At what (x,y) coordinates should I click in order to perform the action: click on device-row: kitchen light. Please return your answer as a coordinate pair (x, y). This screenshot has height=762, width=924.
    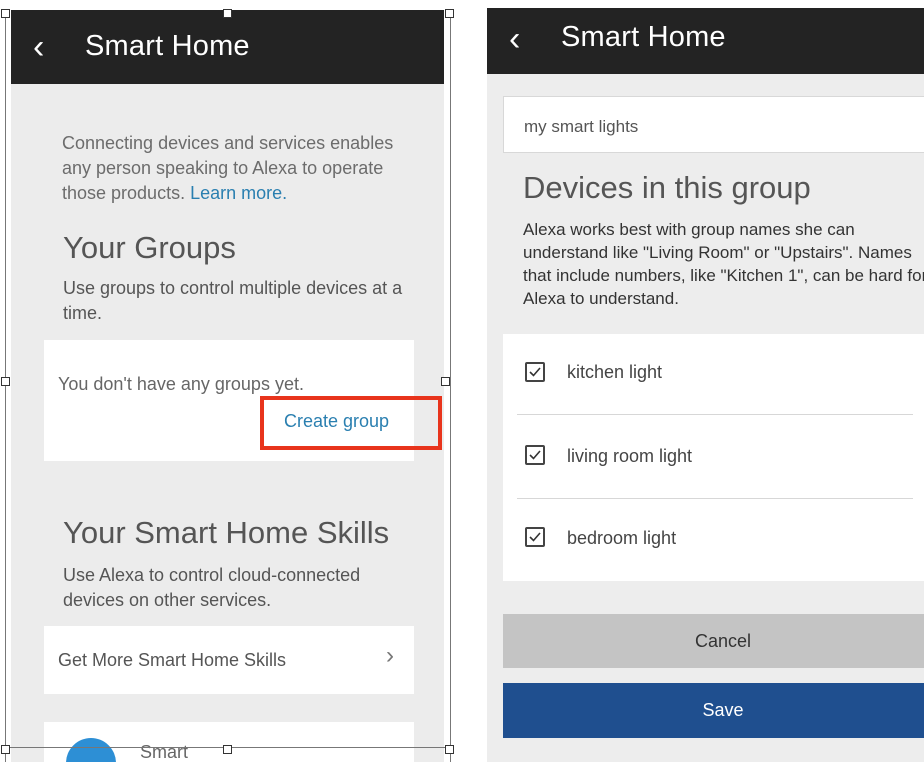
    Looking at the image, I should click on (713, 375).